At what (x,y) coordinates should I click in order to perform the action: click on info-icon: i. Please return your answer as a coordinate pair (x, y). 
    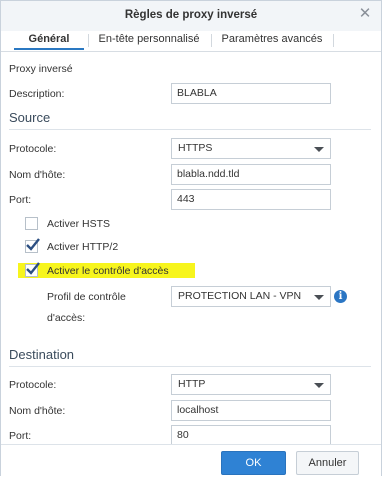
    Looking at the image, I should click on (340, 296).